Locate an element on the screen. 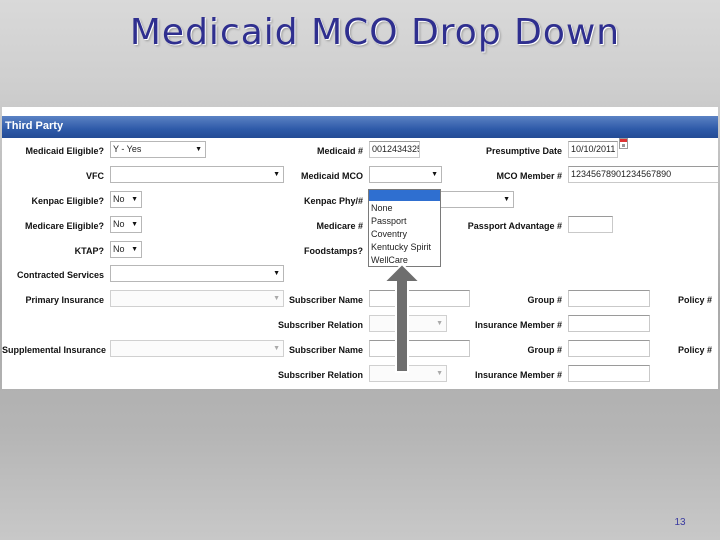 The image size is (720, 540). primary-insurance-select: ▼ is located at coordinates (197, 298).